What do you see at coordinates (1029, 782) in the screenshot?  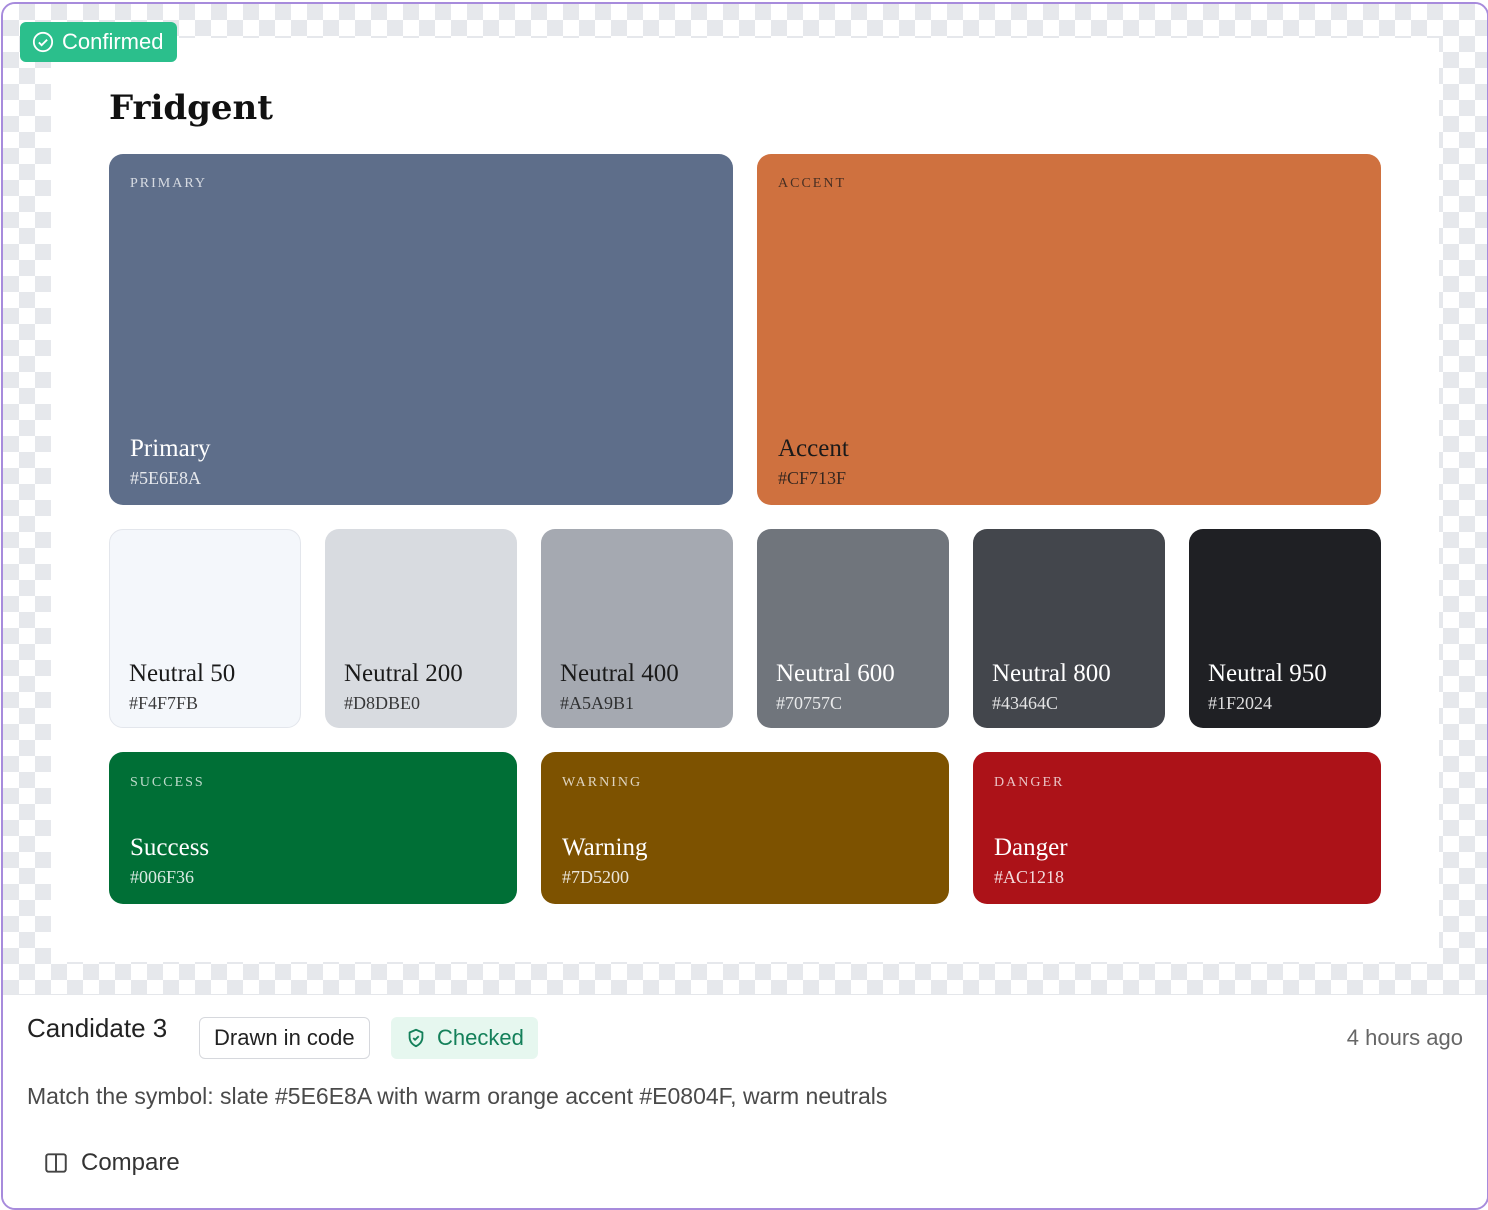 I see `swatch-caption: DANGER` at bounding box center [1029, 782].